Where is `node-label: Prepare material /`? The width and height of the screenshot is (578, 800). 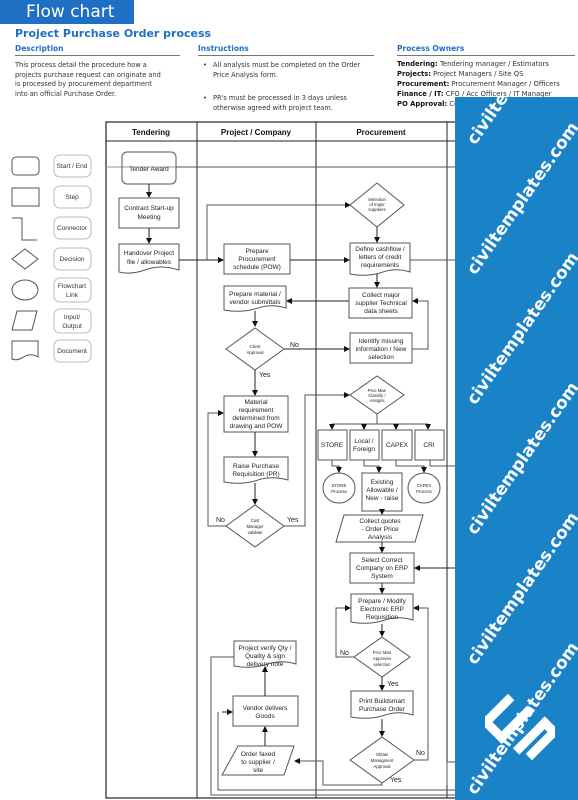 node-label: Prepare material / is located at coordinates (255, 294).